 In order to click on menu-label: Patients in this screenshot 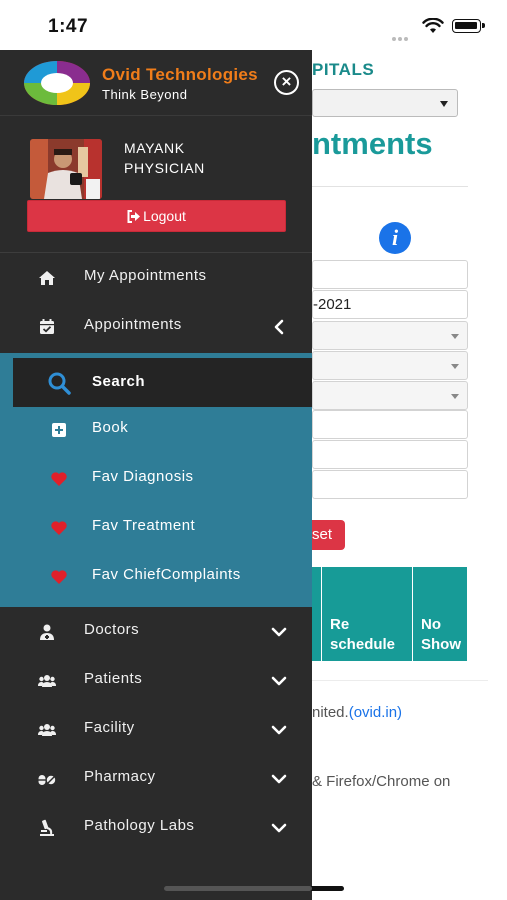, I will do `click(113, 678)`.